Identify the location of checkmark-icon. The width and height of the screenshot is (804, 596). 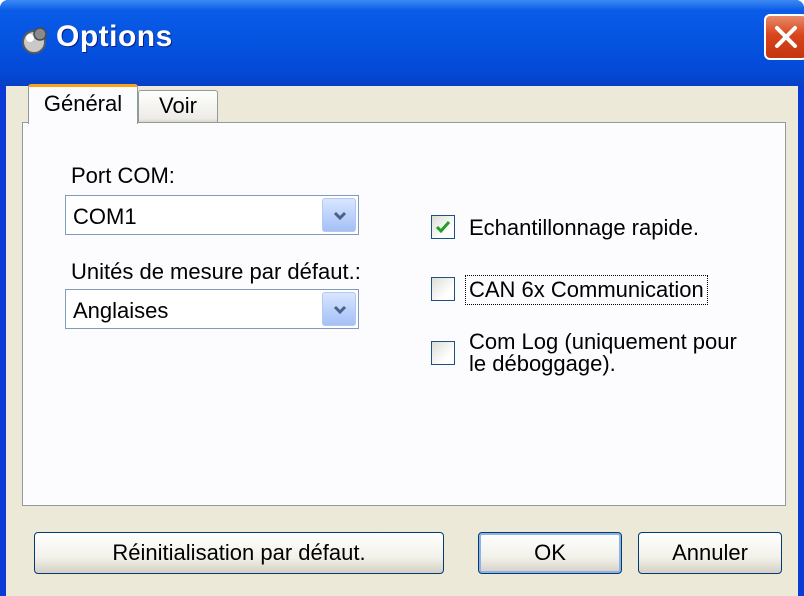
(443, 227).